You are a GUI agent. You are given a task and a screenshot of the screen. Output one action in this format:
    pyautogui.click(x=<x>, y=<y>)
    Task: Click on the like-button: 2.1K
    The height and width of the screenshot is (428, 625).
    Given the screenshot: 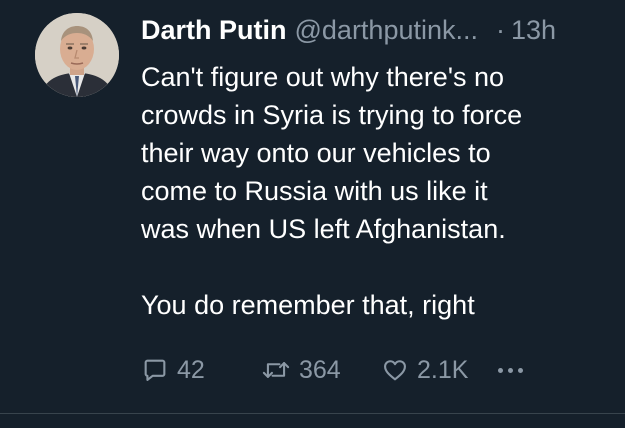 What is the action you would take?
    pyautogui.click(x=437, y=370)
    